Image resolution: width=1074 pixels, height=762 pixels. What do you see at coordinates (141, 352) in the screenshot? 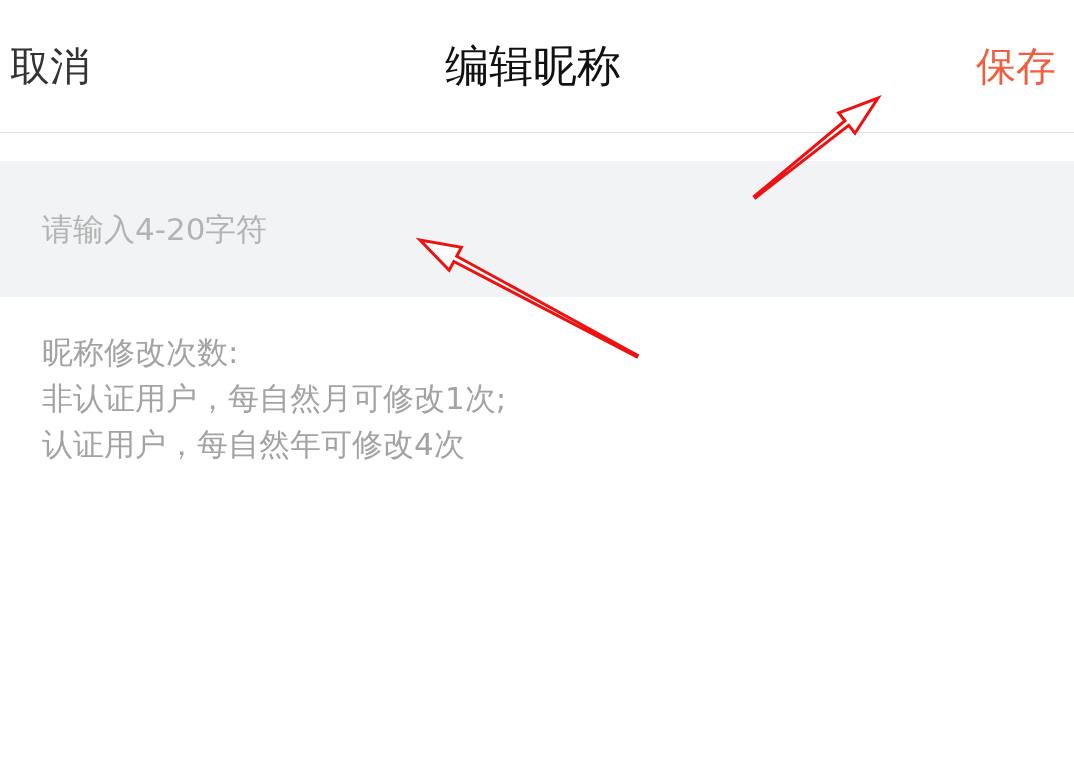
I see `rule-text: 昵称修改次数:` at bounding box center [141, 352].